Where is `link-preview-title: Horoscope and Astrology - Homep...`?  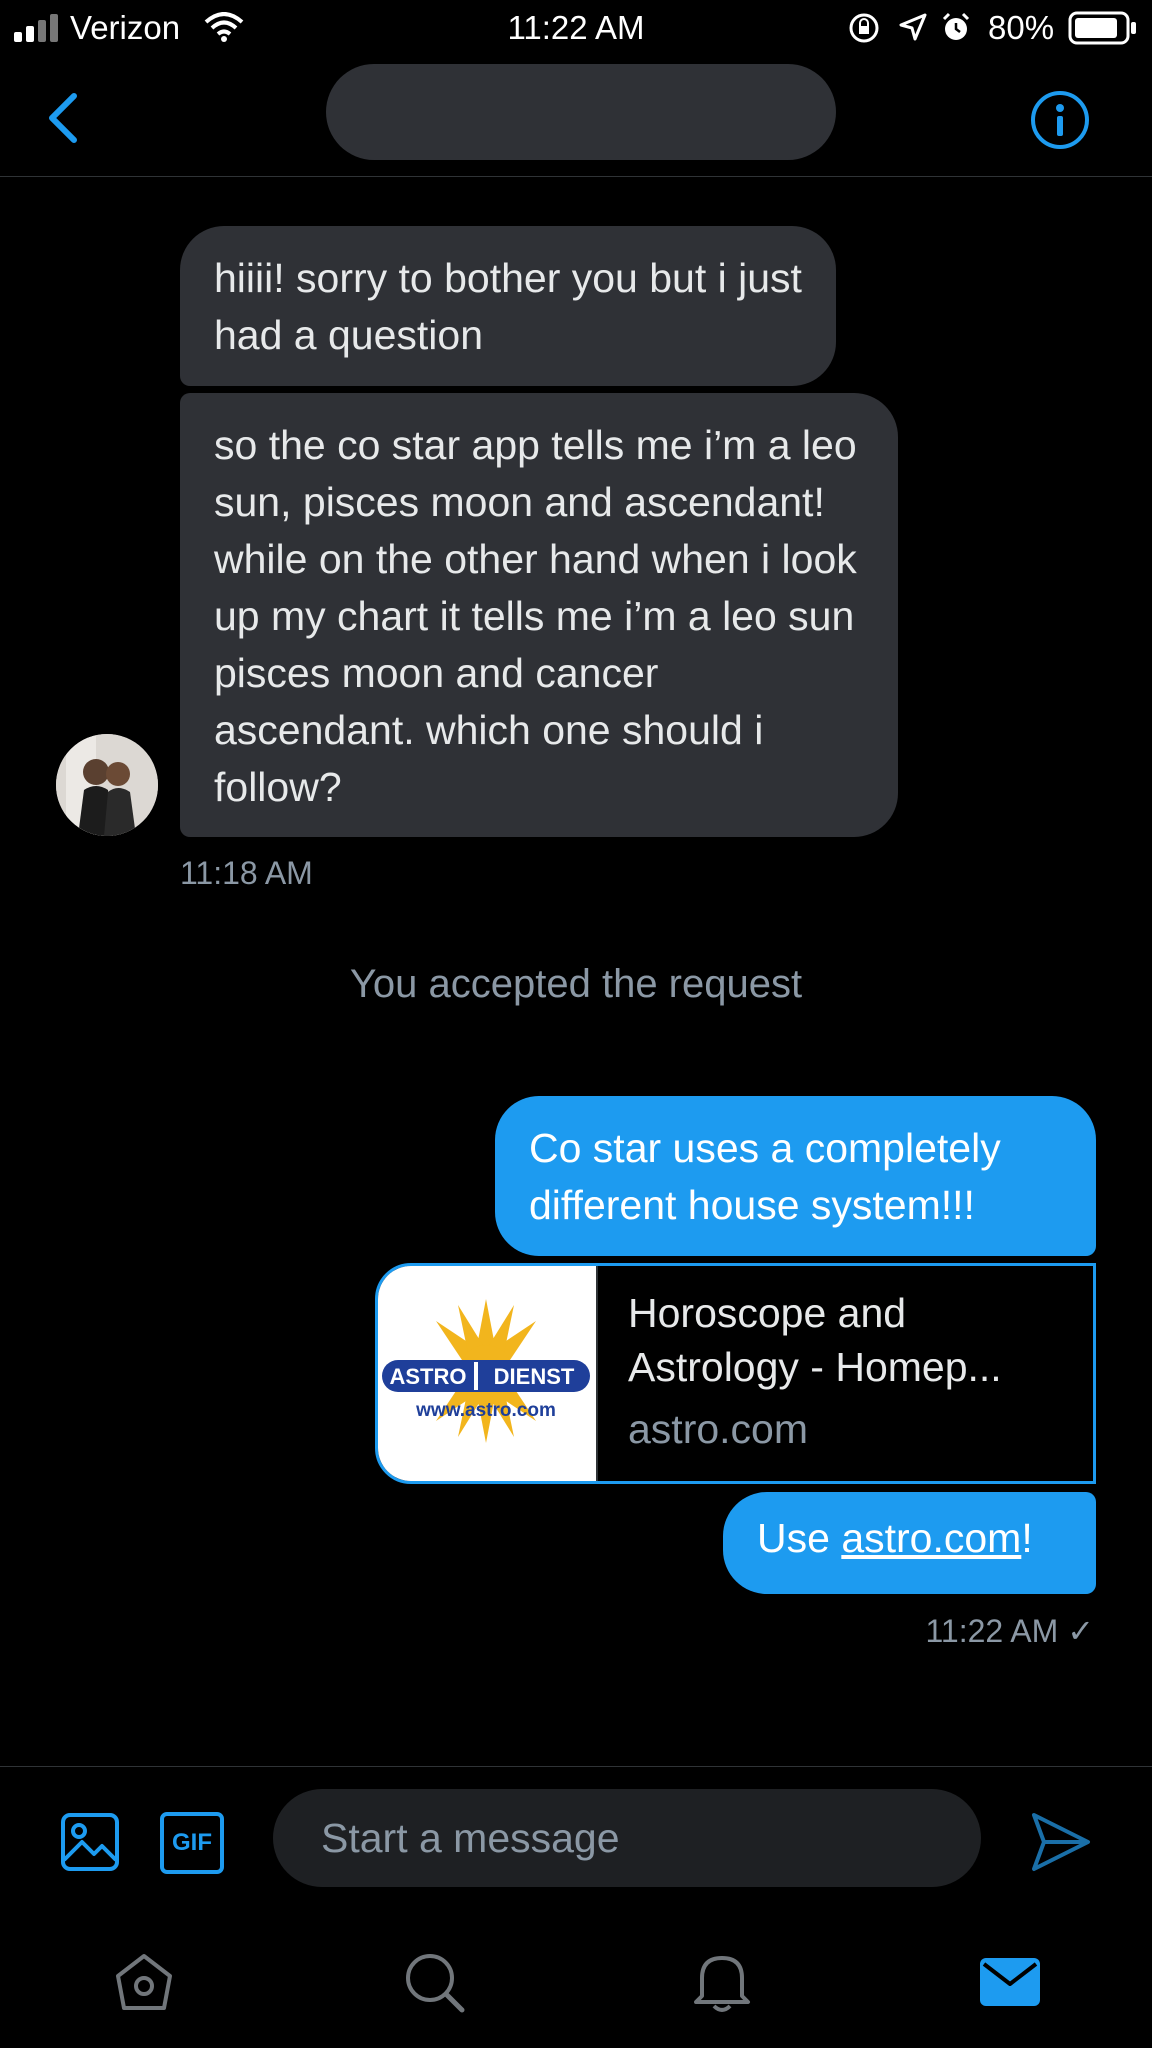 link-preview-title: Horoscope and Astrology - Homep... is located at coordinates (815, 1340).